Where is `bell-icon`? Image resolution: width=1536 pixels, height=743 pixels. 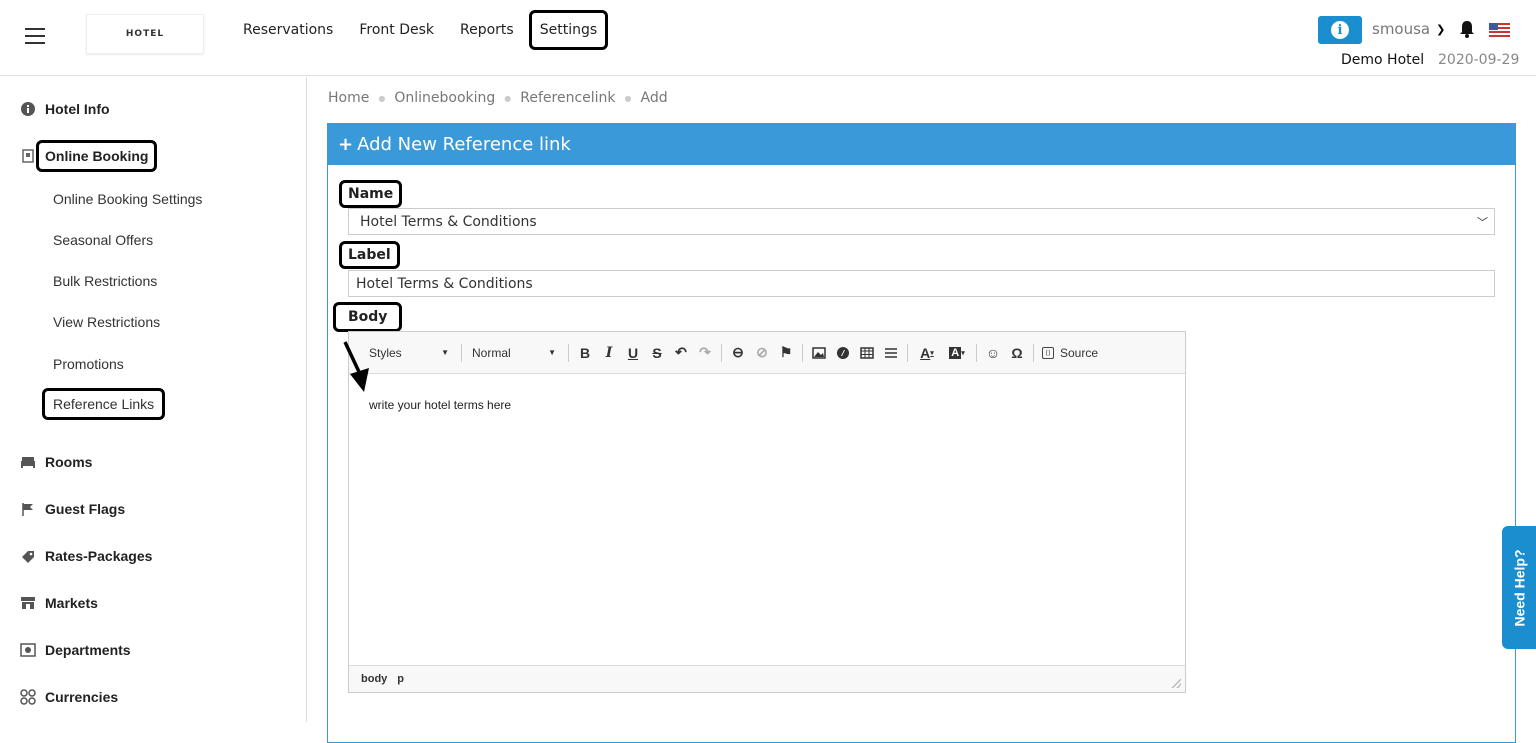
bell-icon is located at coordinates (1467, 29).